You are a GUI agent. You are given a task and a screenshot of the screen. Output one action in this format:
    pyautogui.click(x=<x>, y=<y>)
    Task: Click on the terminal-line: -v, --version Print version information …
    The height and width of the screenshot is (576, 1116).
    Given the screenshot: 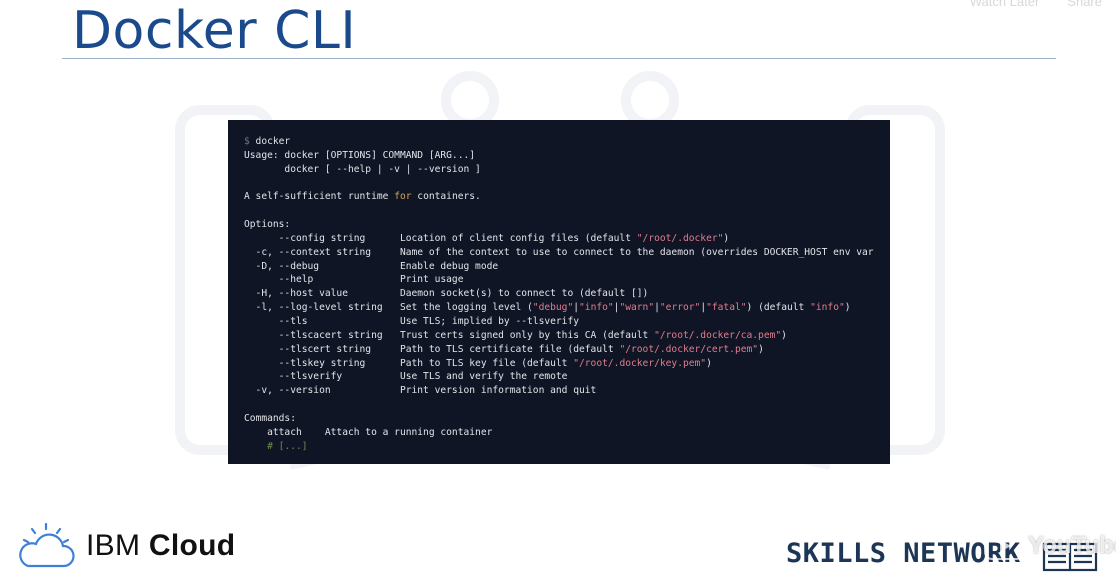 What is the action you would take?
    pyautogui.click(x=420, y=391)
    